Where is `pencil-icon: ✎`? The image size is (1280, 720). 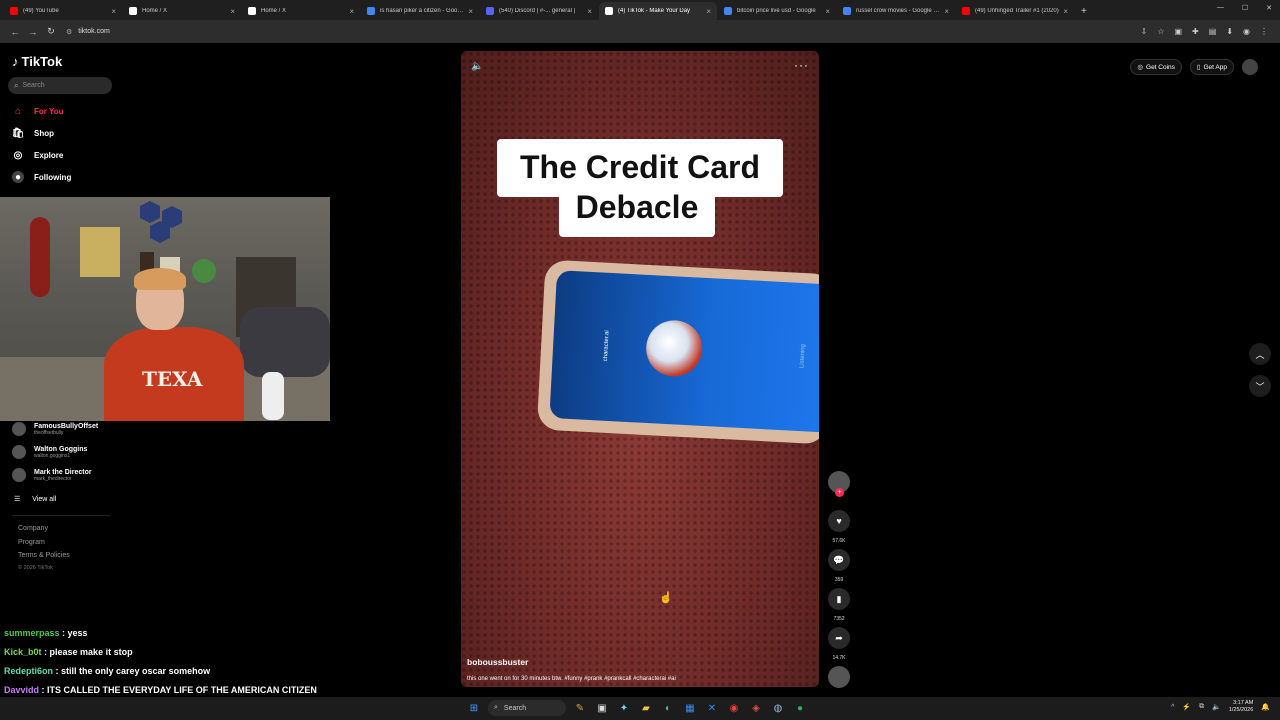 pencil-icon: ✎ is located at coordinates (580, 708).